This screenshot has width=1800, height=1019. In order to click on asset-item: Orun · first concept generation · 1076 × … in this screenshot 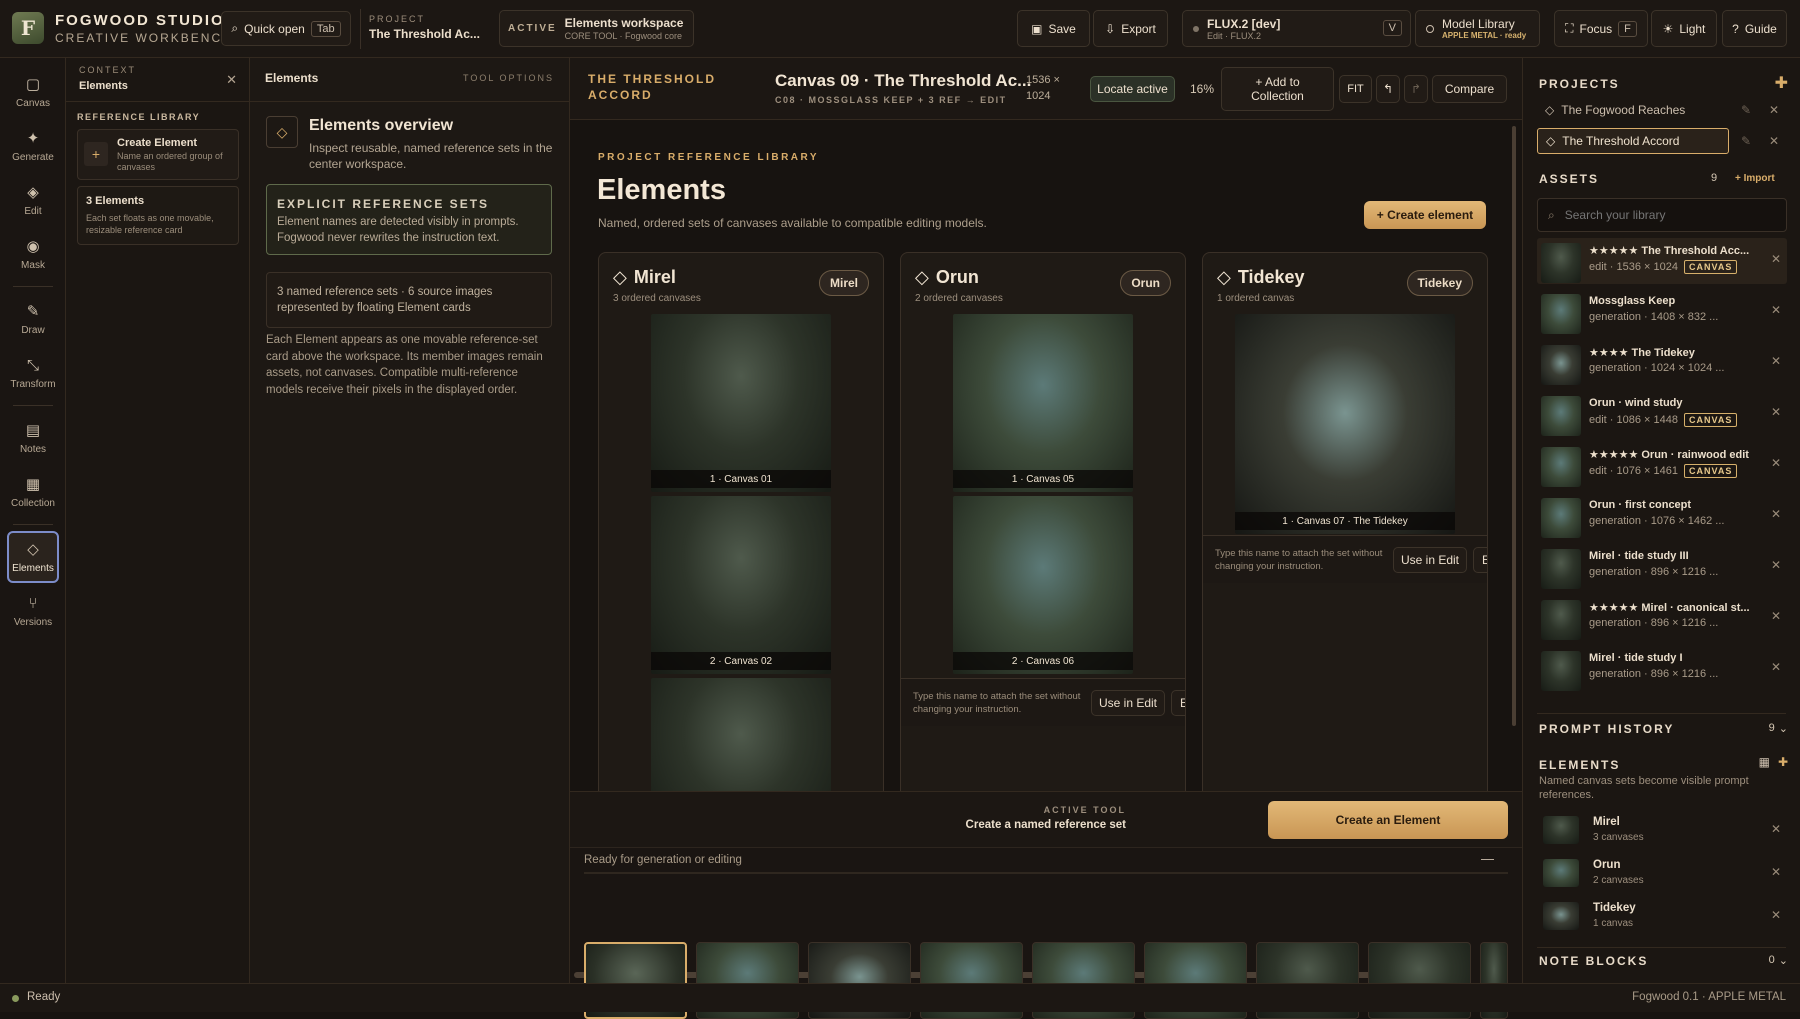, I will do `click(1662, 516)`.